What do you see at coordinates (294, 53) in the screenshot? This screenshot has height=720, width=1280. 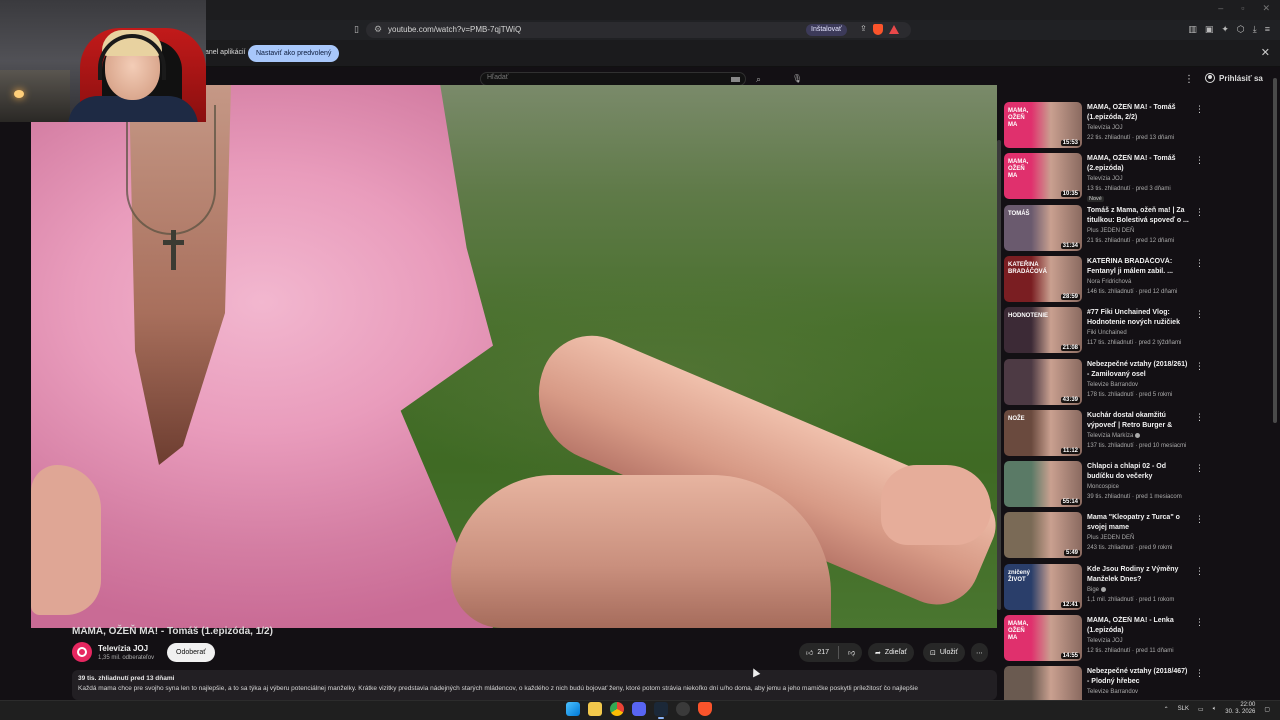 I see `set-default-button: Nastaviť ako predvolený` at bounding box center [294, 53].